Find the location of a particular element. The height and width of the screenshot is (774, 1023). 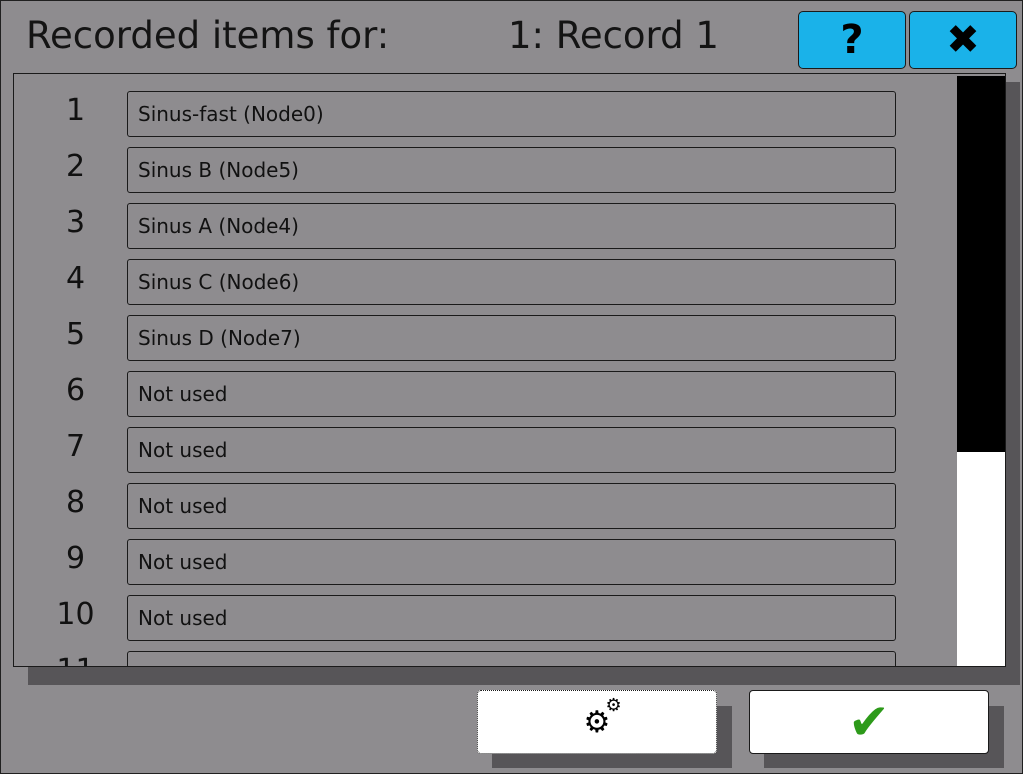

record-name: 1: Record 1 is located at coordinates (613, 35).